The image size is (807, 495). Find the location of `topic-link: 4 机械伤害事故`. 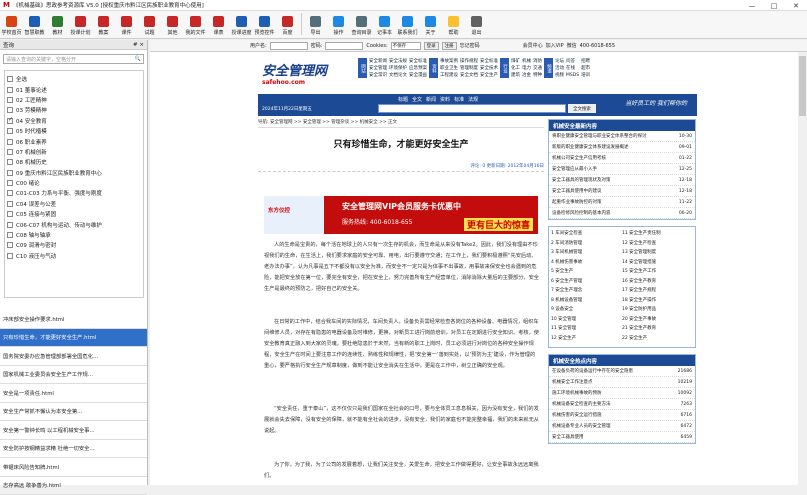

topic-link: 4 机械伤害事故 is located at coordinates (586, 264).